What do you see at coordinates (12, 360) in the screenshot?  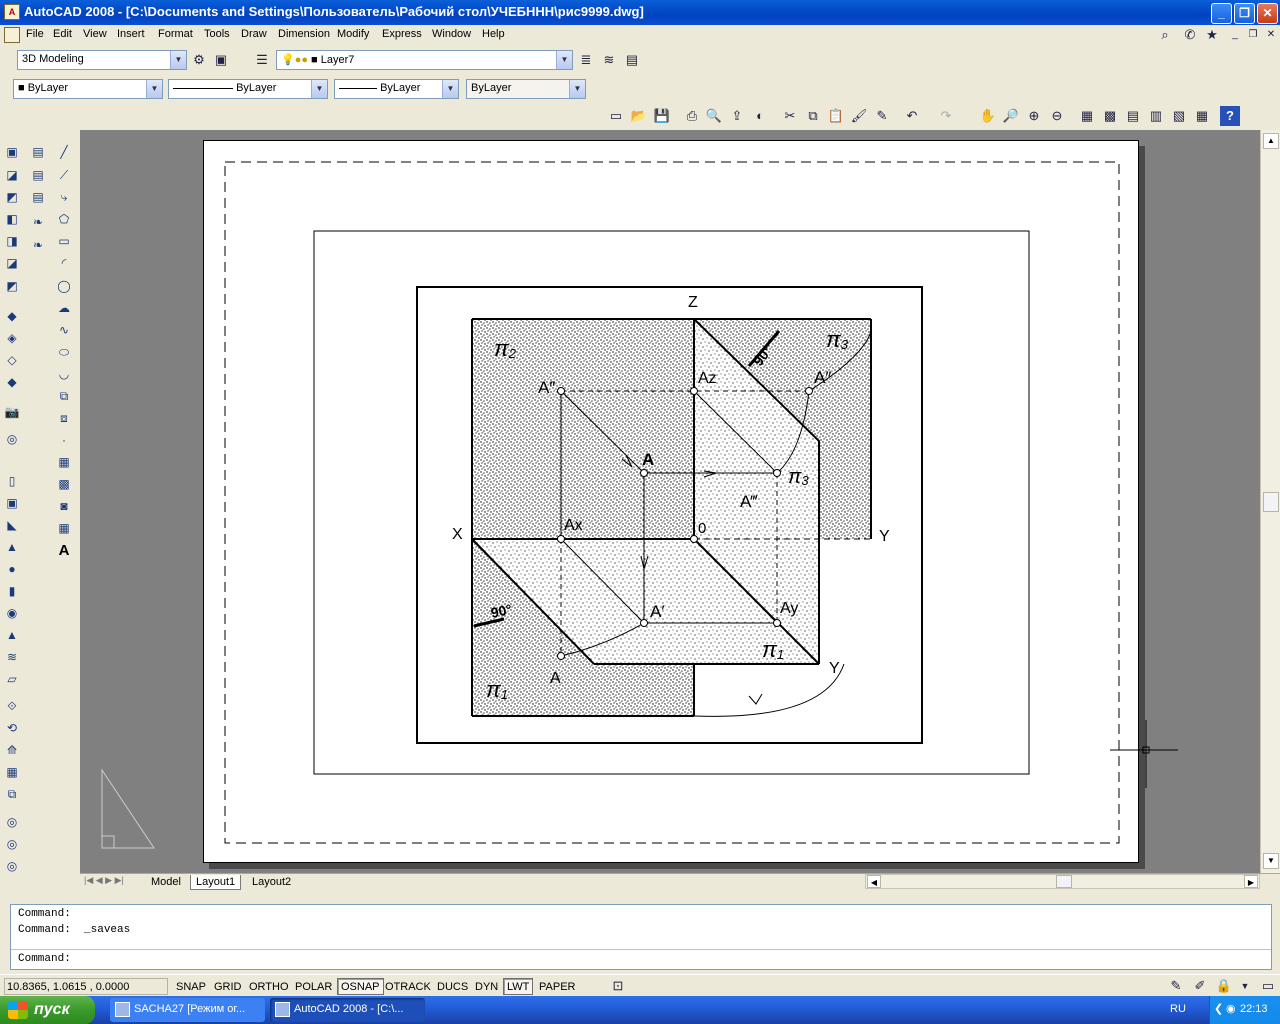 I see `intersect-icon: ◇` at bounding box center [12, 360].